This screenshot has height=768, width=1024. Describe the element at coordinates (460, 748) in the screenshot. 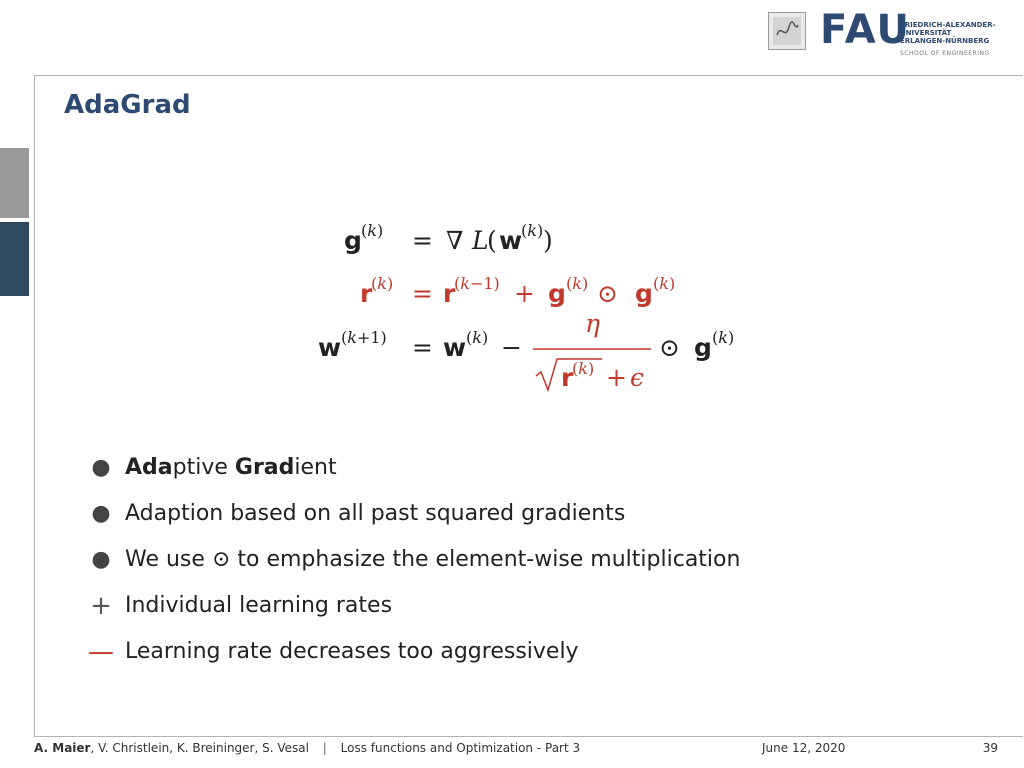

I see `footer-lecture: Loss functions and Optimization - Part 3` at that location.